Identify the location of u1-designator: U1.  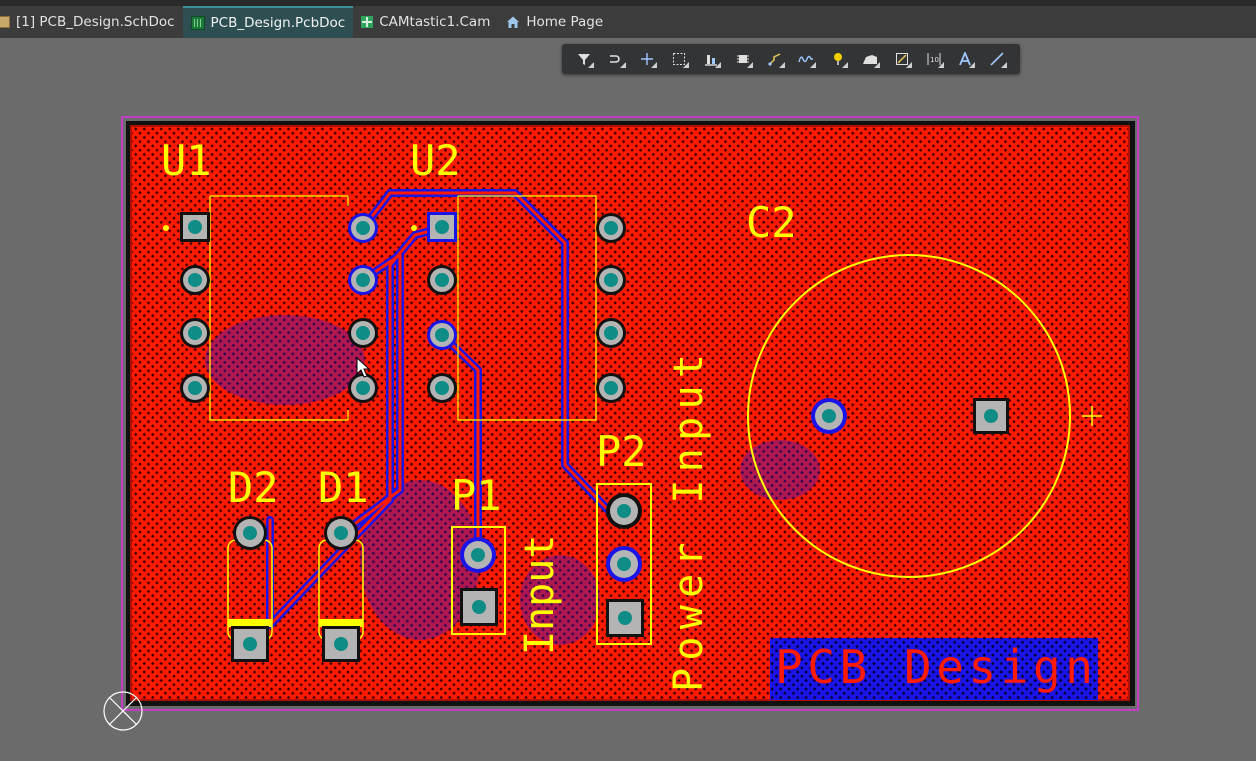
(186, 160).